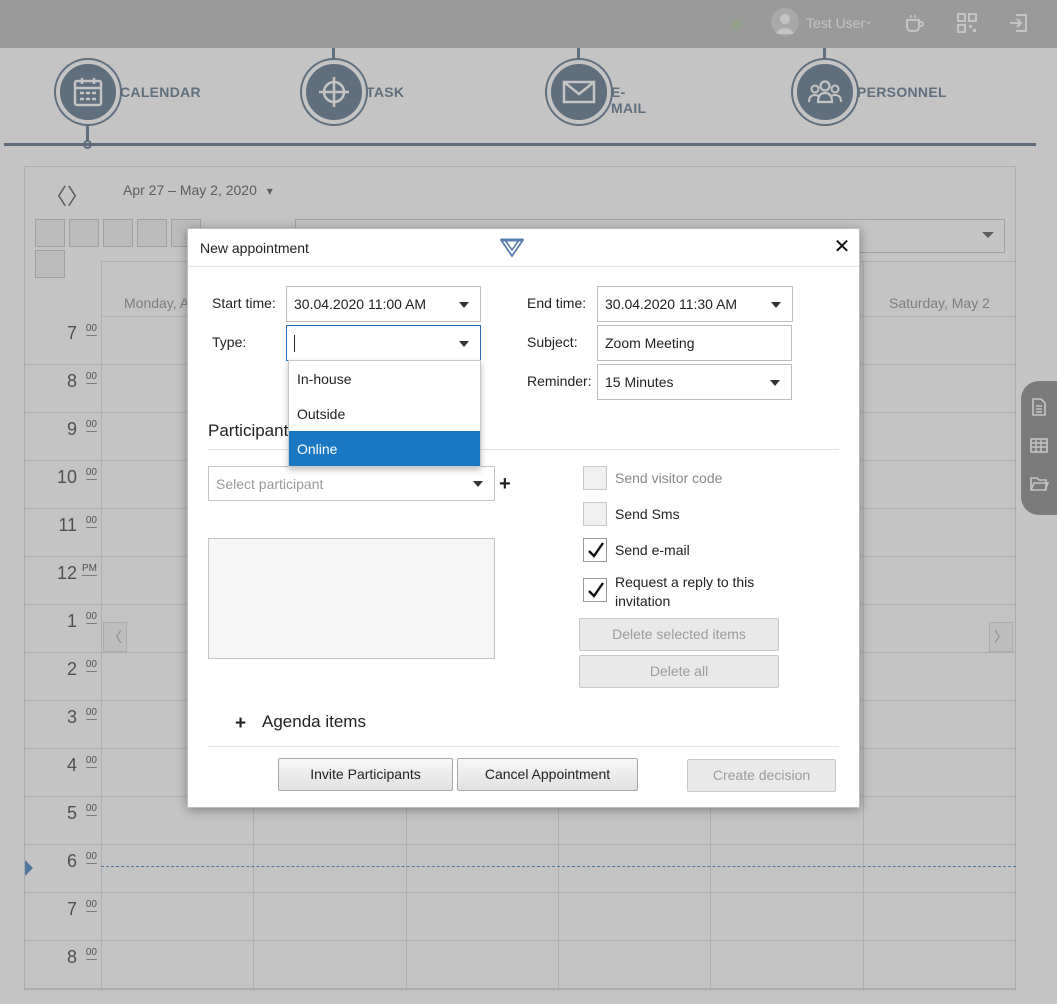 This screenshot has width=1057, height=1004. Describe the element at coordinates (669, 478) in the screenshot. I see `checkbox-label: Send visitor code` at that location.